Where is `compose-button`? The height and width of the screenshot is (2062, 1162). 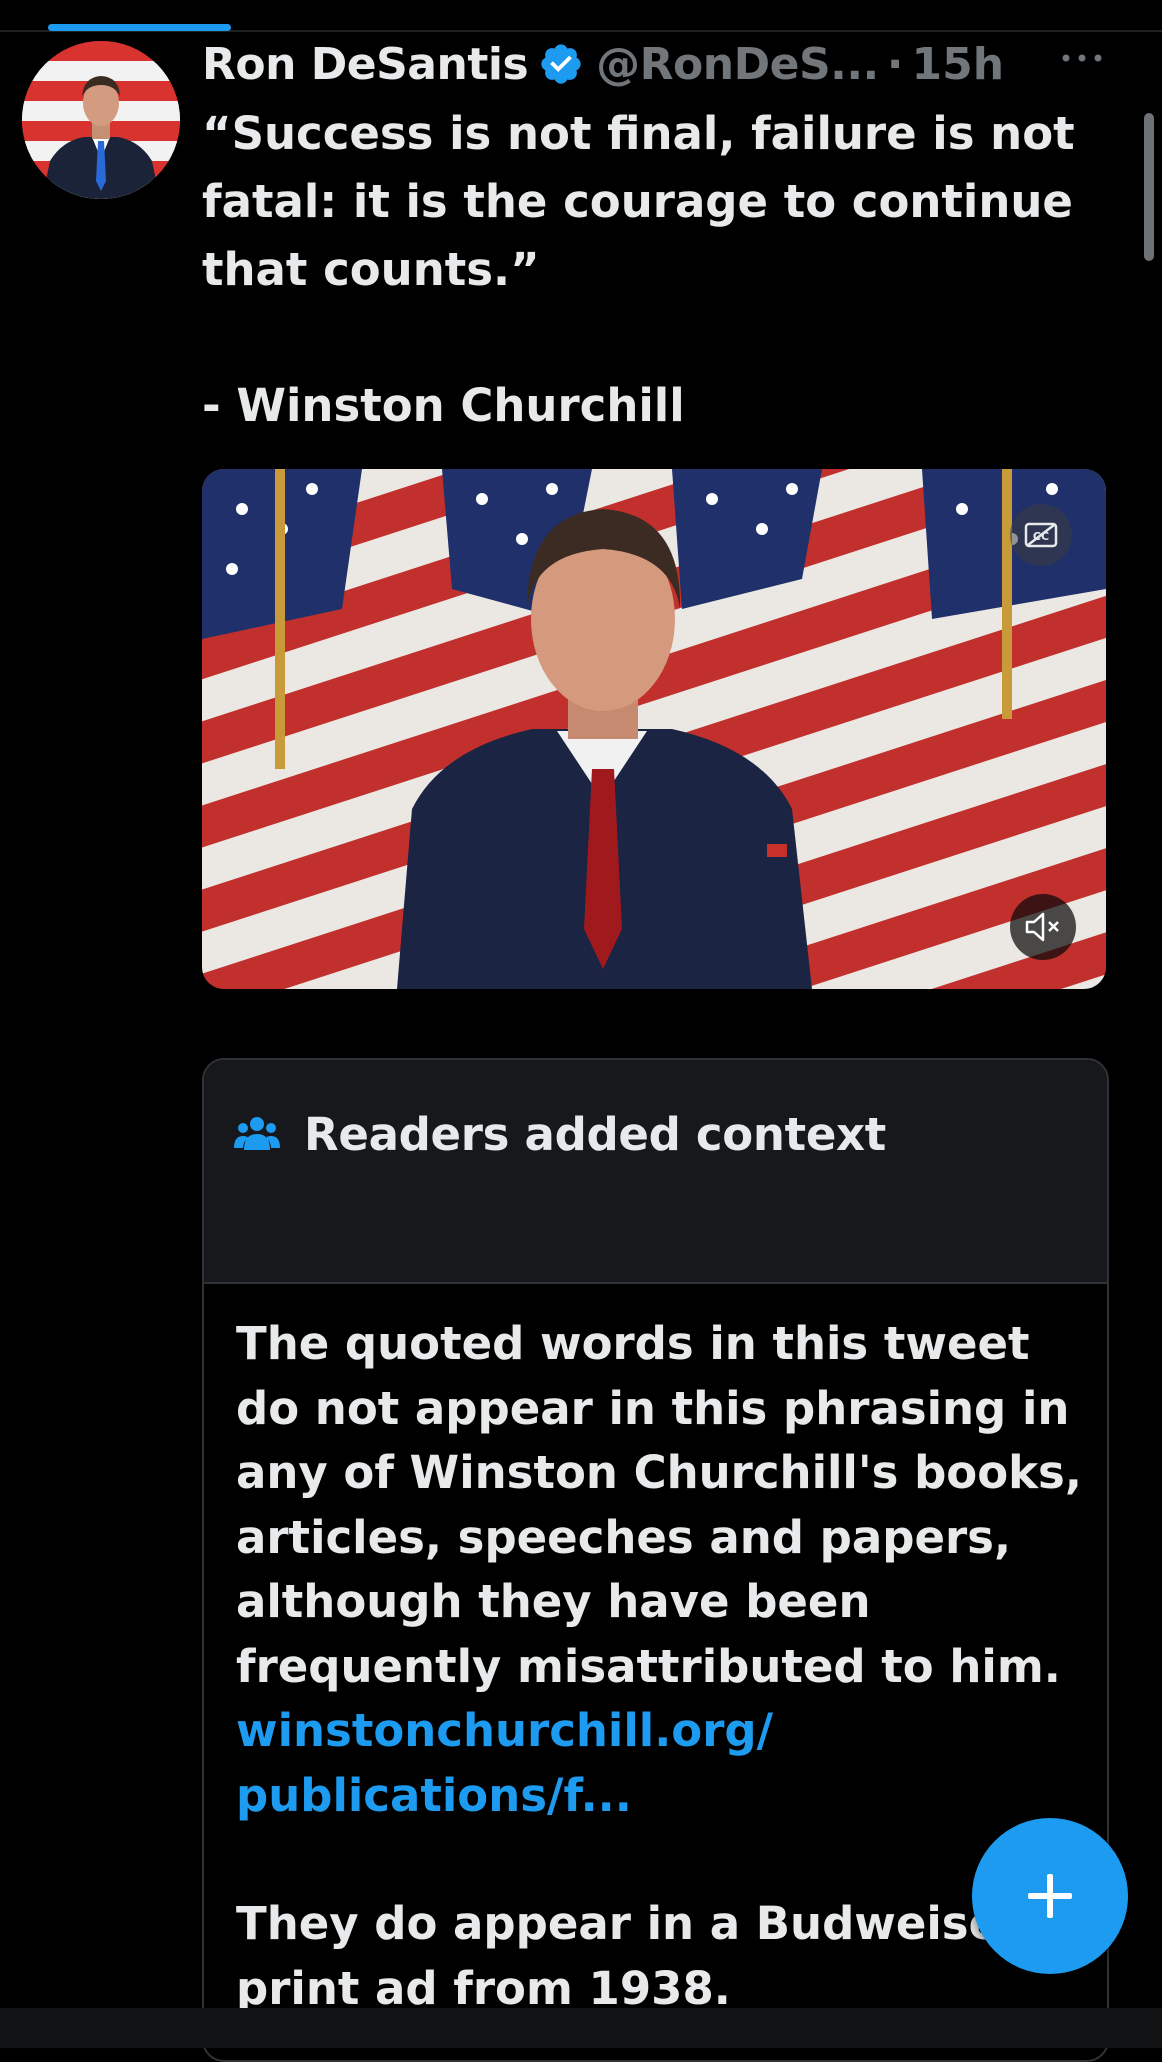 compose-button is located at coordinates (1050, 1896).